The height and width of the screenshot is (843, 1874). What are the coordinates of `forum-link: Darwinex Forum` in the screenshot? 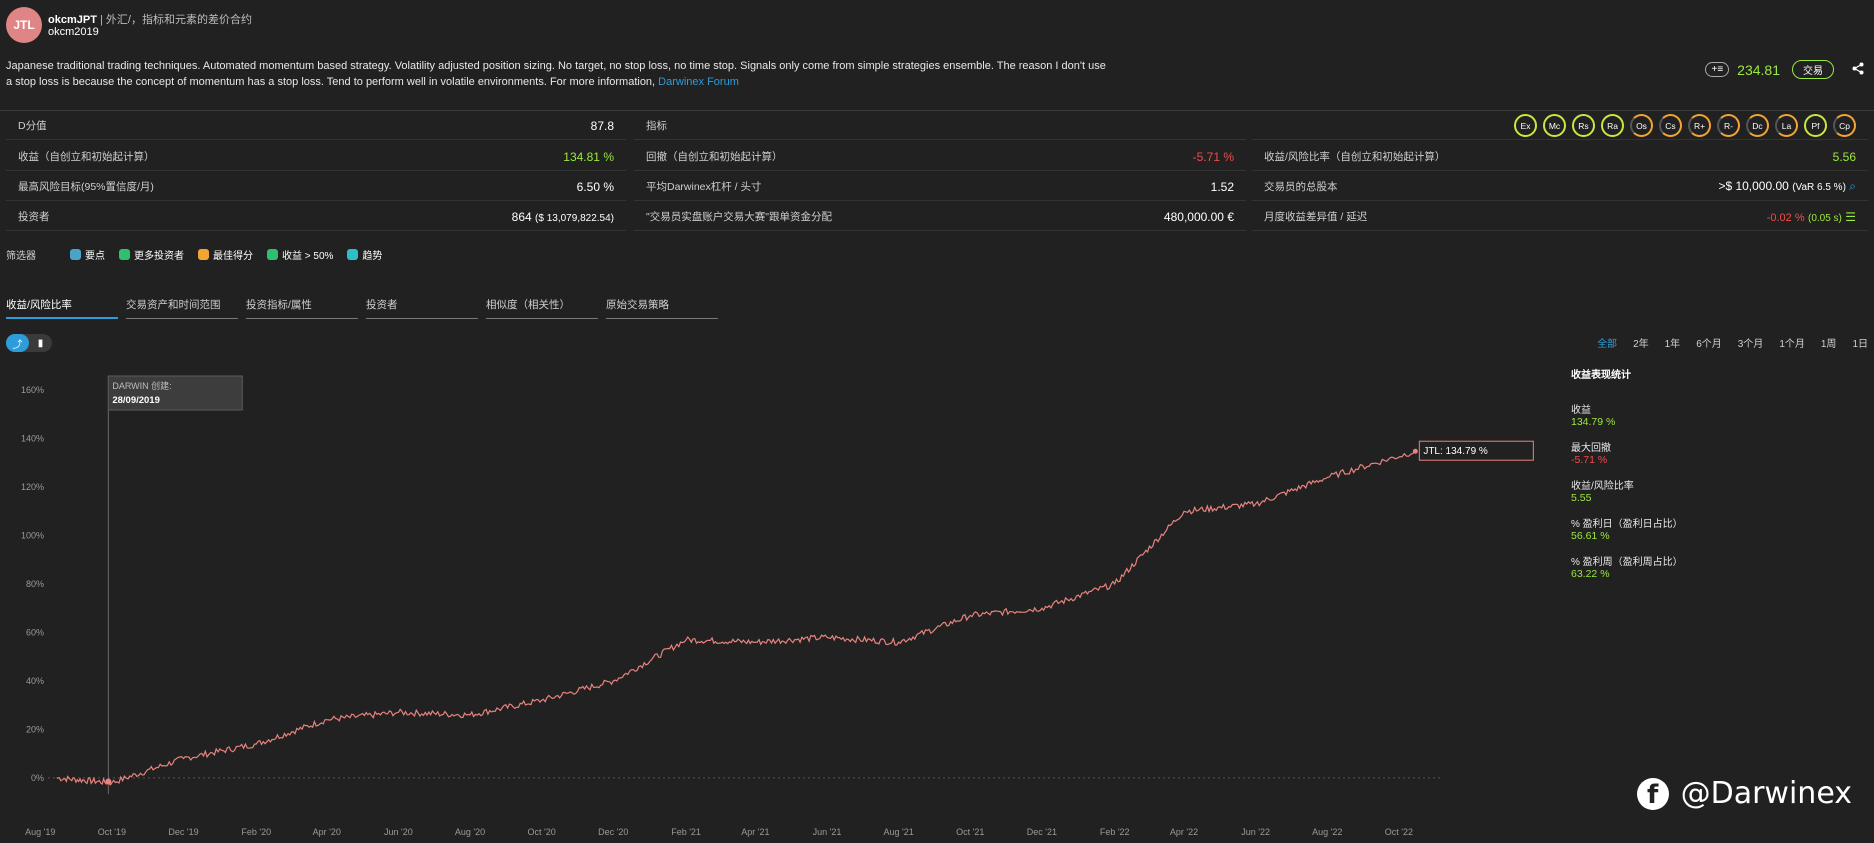 It's located at (698, 82).